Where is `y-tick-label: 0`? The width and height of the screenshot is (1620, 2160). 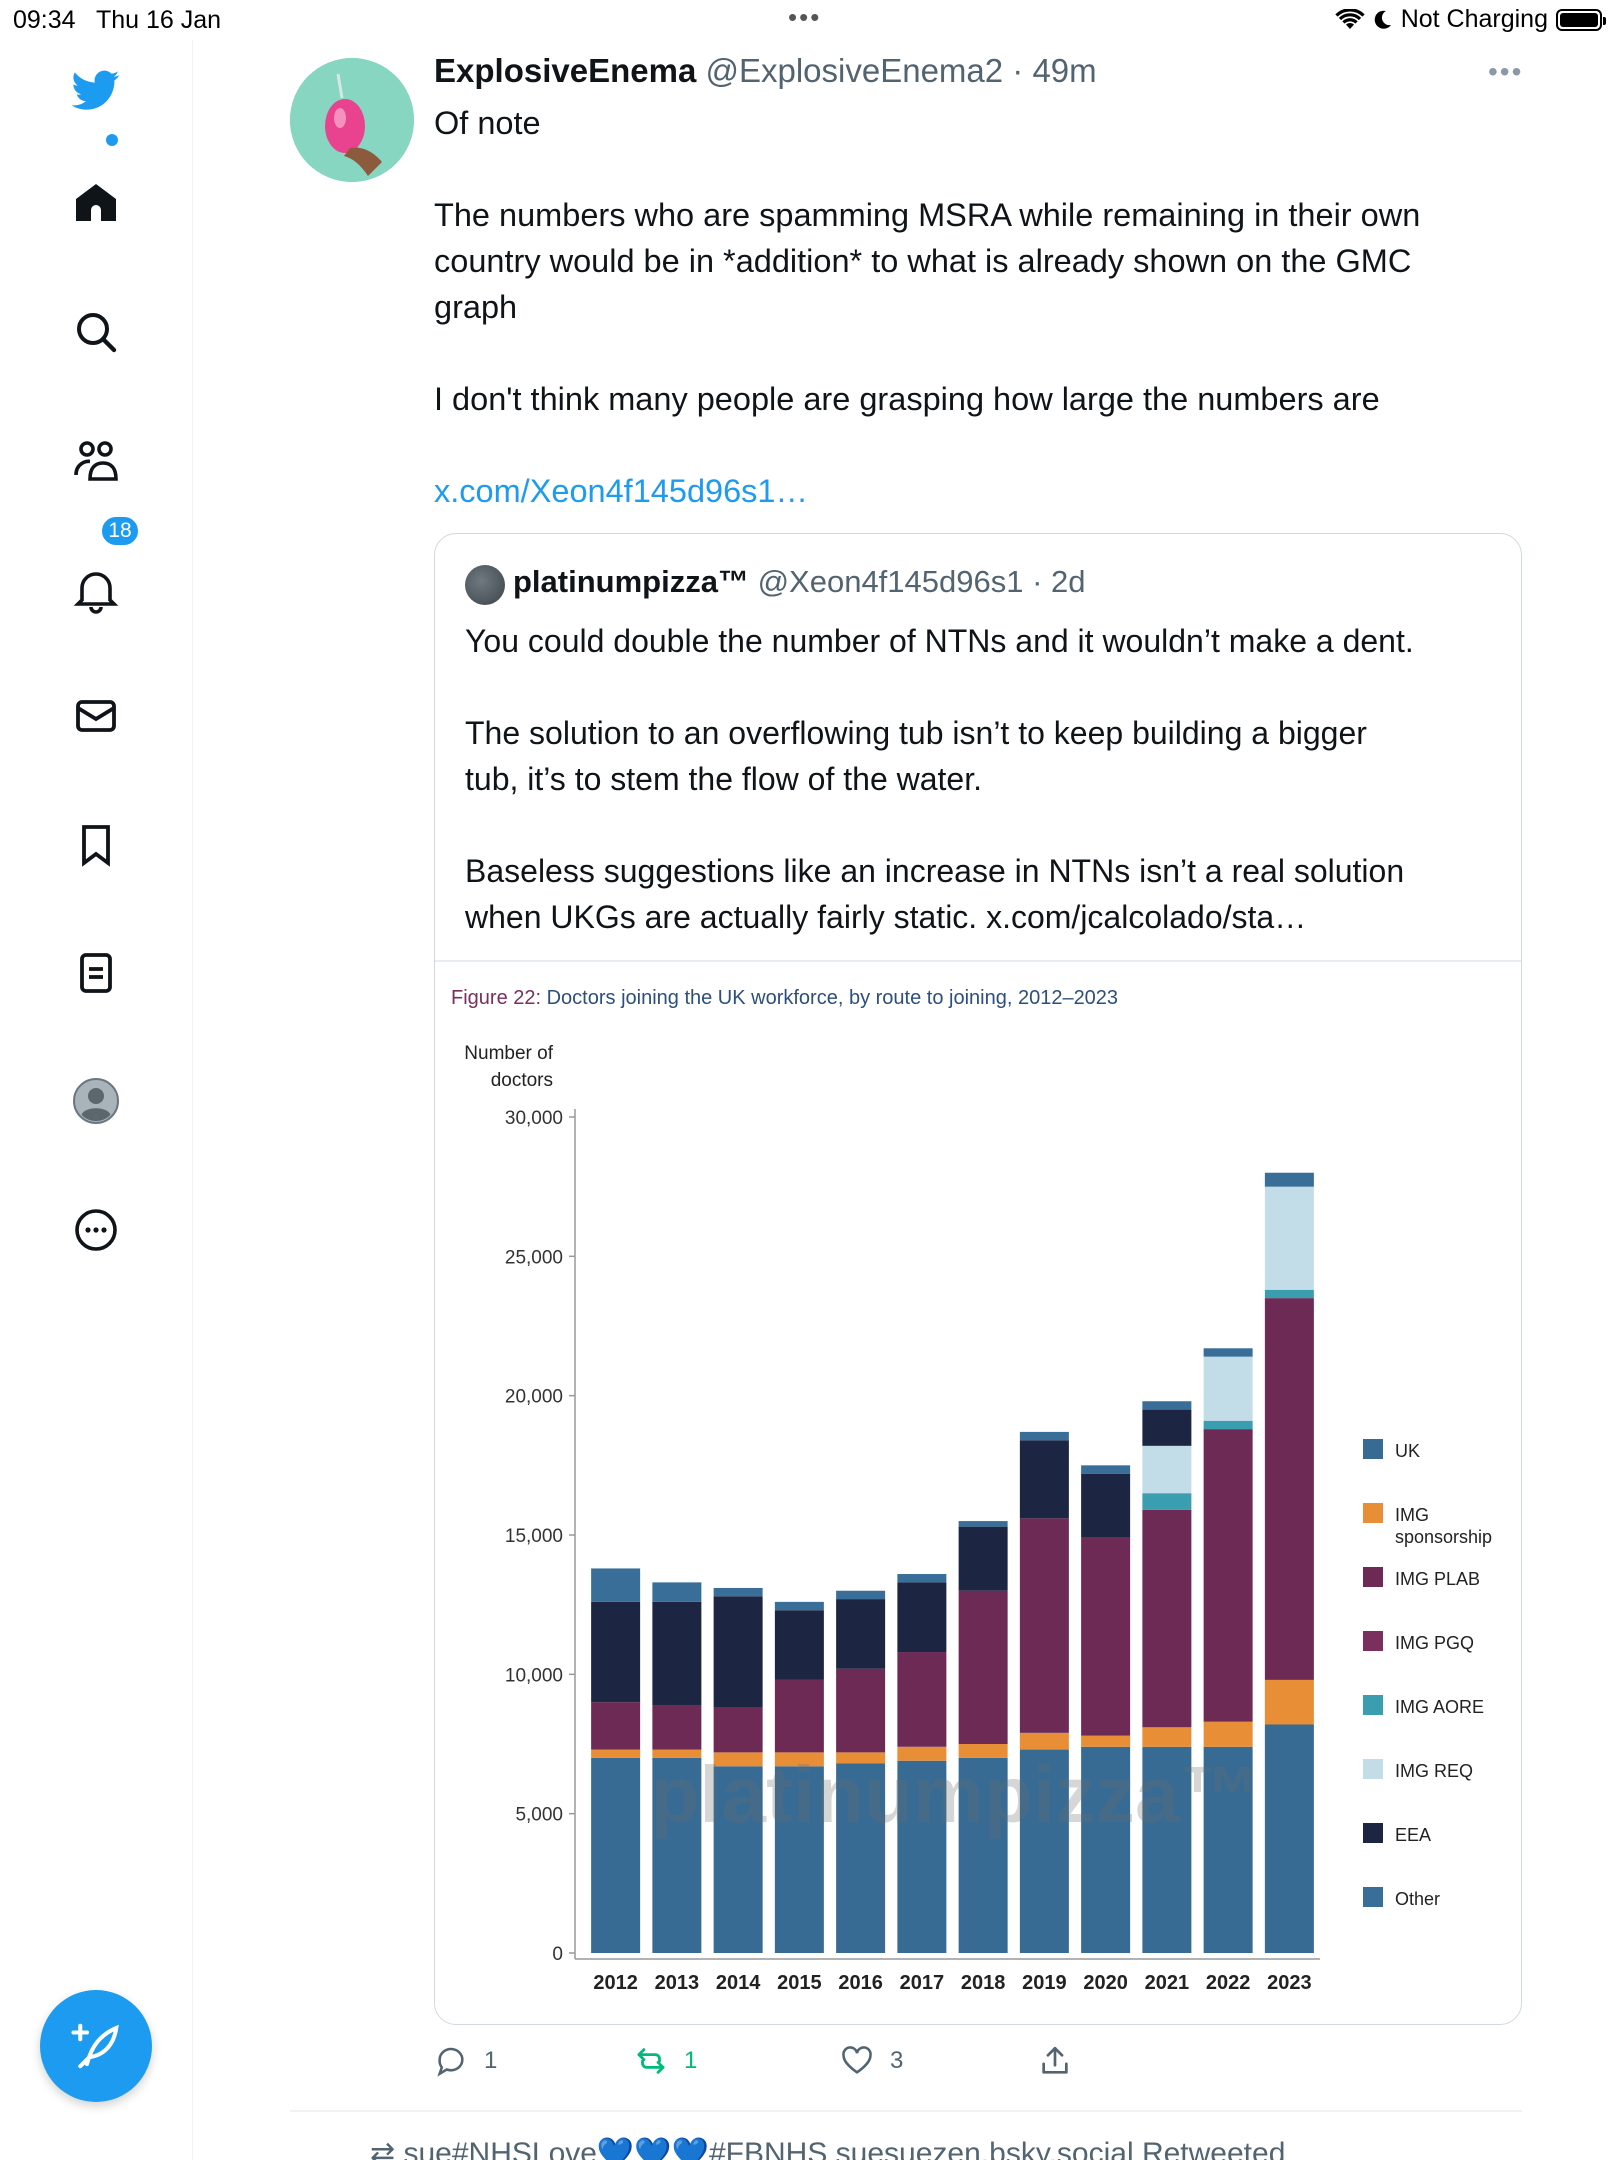
y-tick-label: 0 is located at coordinates (557, 1954).